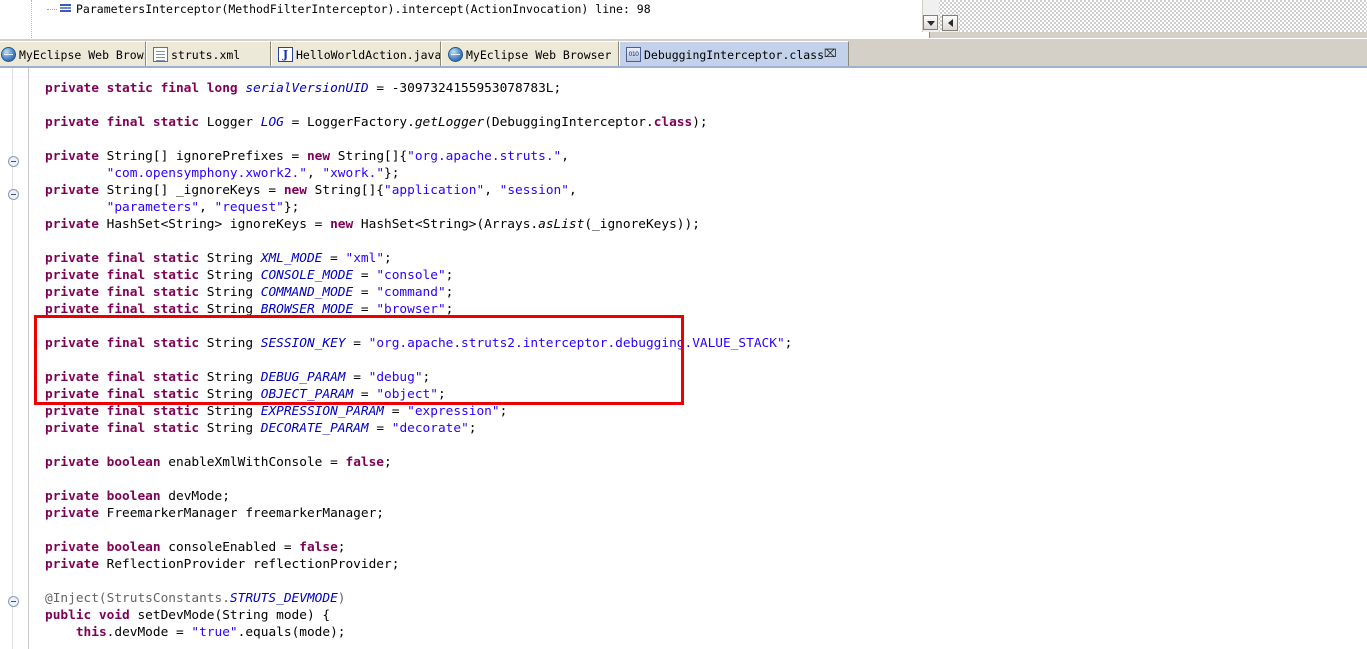 This screenshot has height=649, width=1367. I want to click on scroll-left-button, so click(950, 23).